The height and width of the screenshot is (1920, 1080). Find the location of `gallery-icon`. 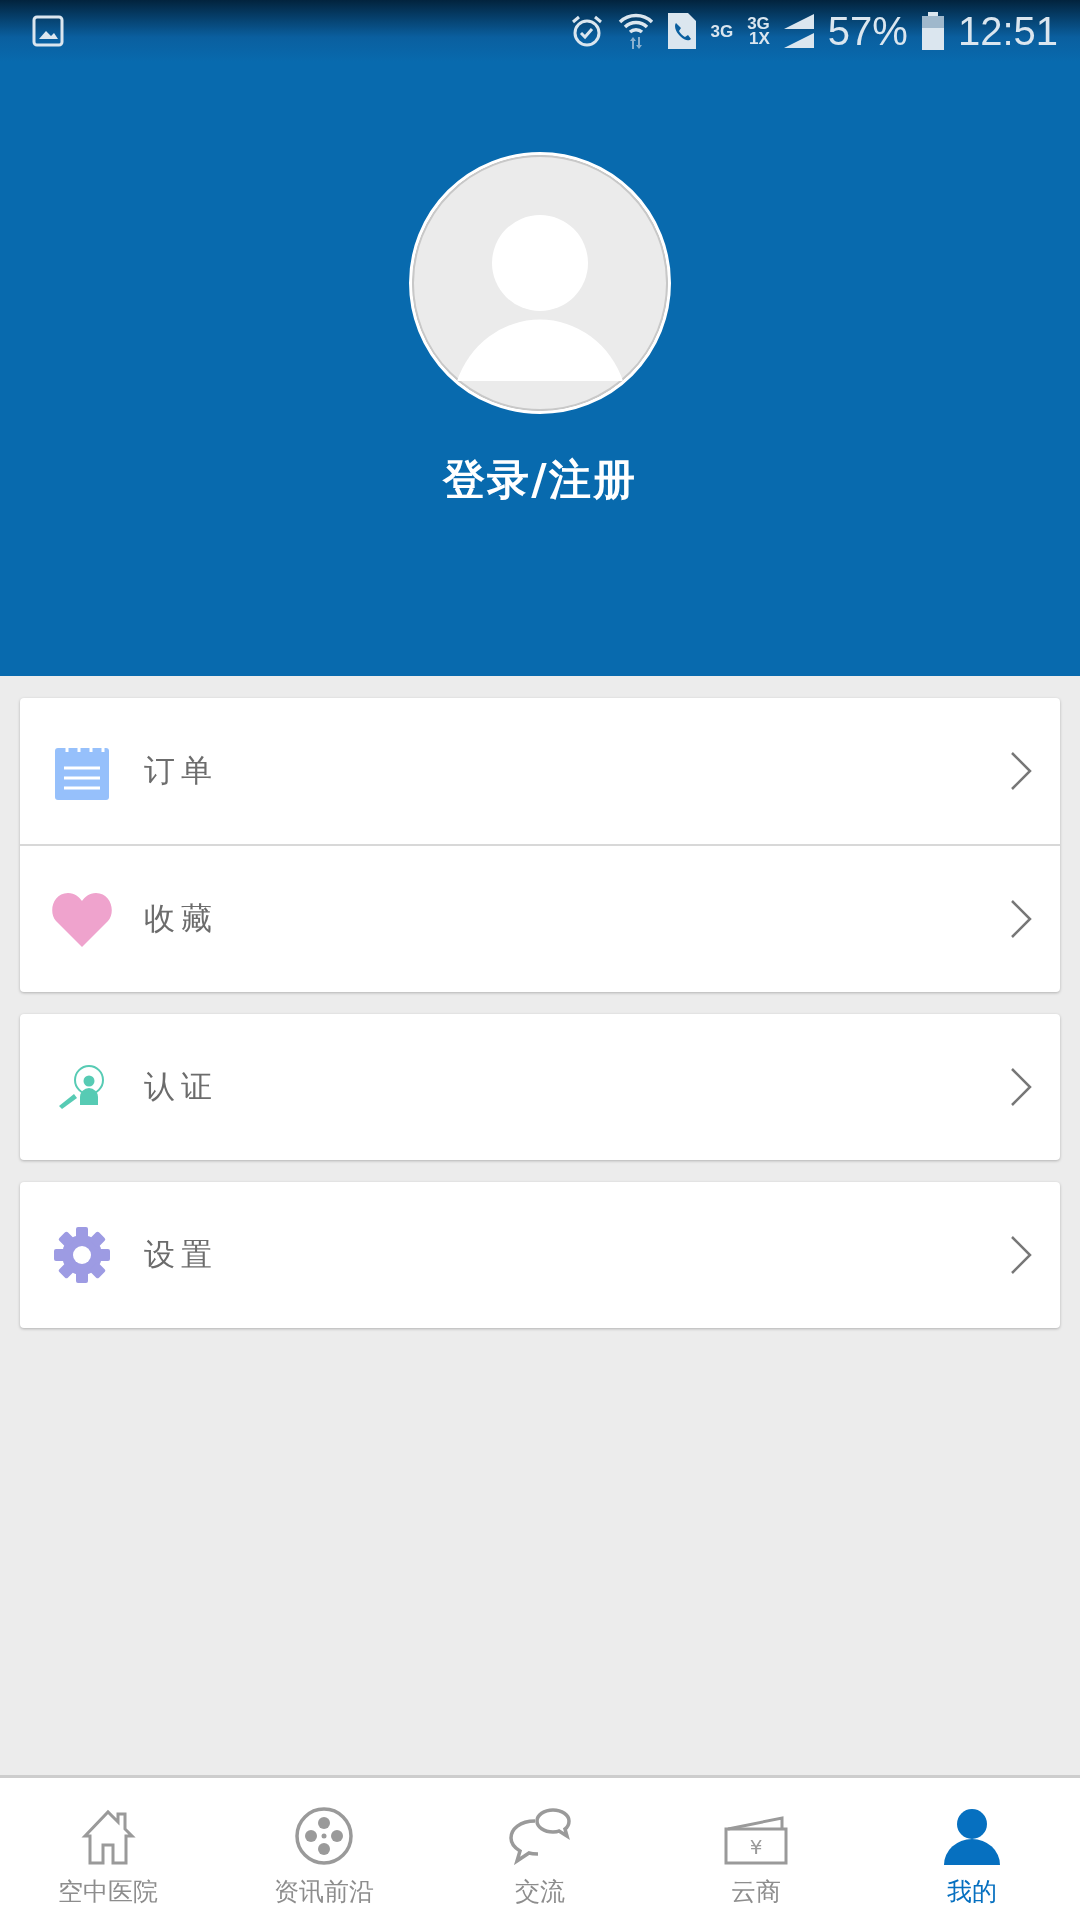

gallery-icon is located at coordinates (48, 31).